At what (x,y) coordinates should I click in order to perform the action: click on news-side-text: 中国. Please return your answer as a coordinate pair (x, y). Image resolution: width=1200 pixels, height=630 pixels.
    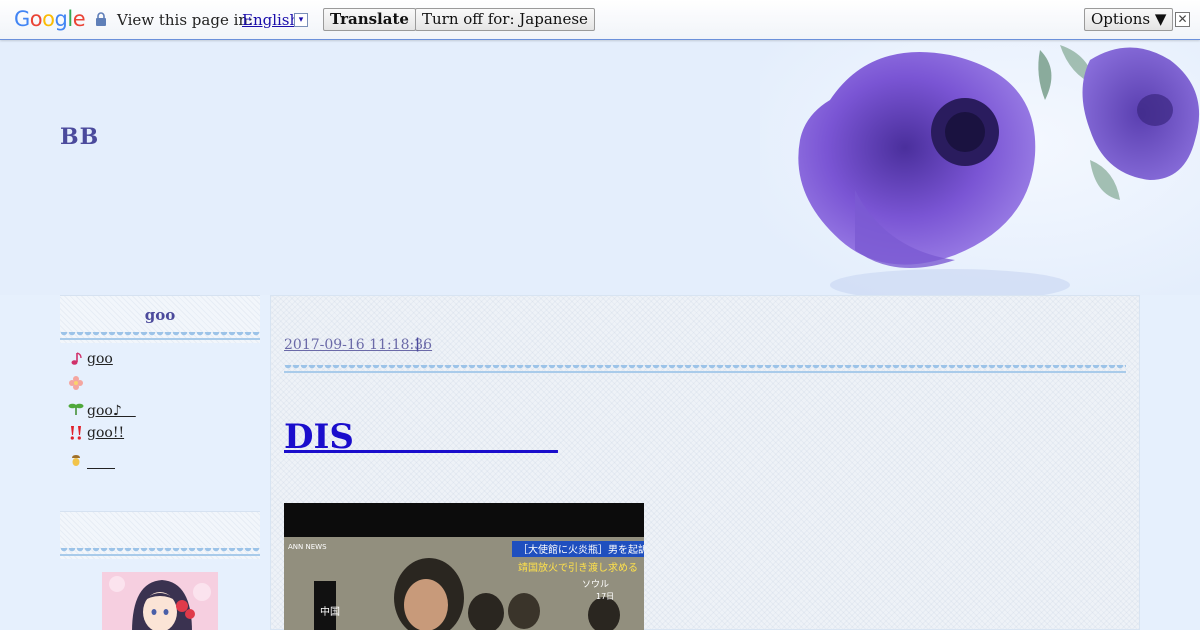
    Looking at the image, I should click on (330, 611).